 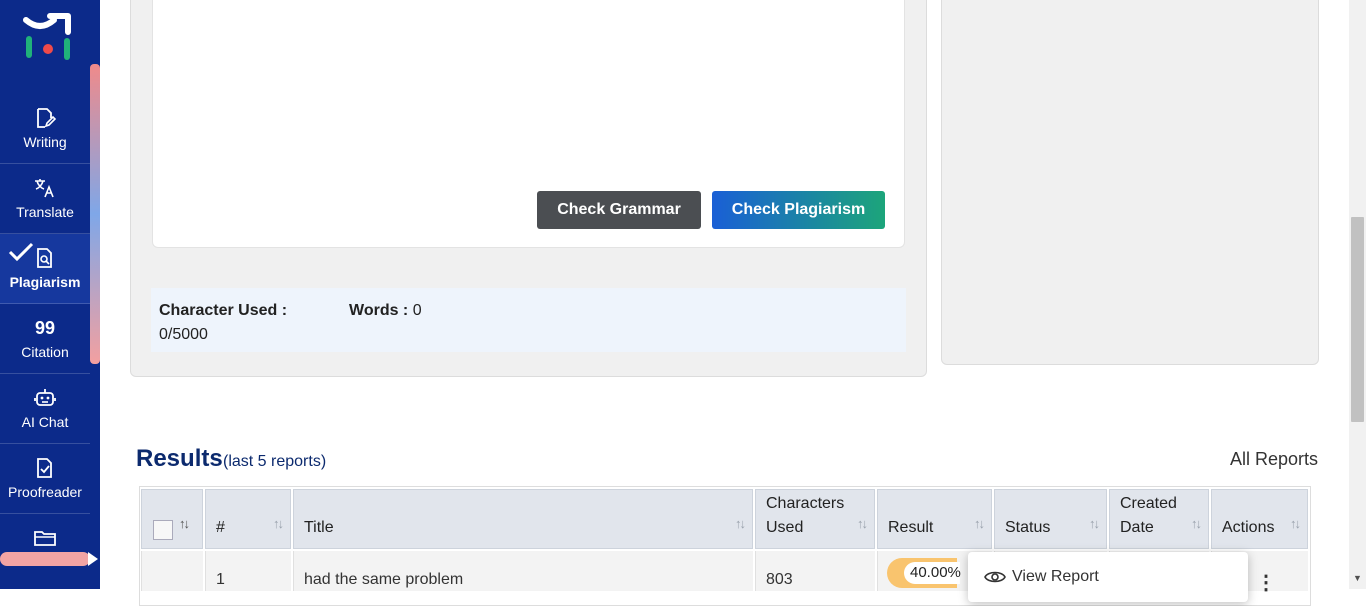 I want to click on column-header-status: Status ↑↓, so click(x=1050, y=519).